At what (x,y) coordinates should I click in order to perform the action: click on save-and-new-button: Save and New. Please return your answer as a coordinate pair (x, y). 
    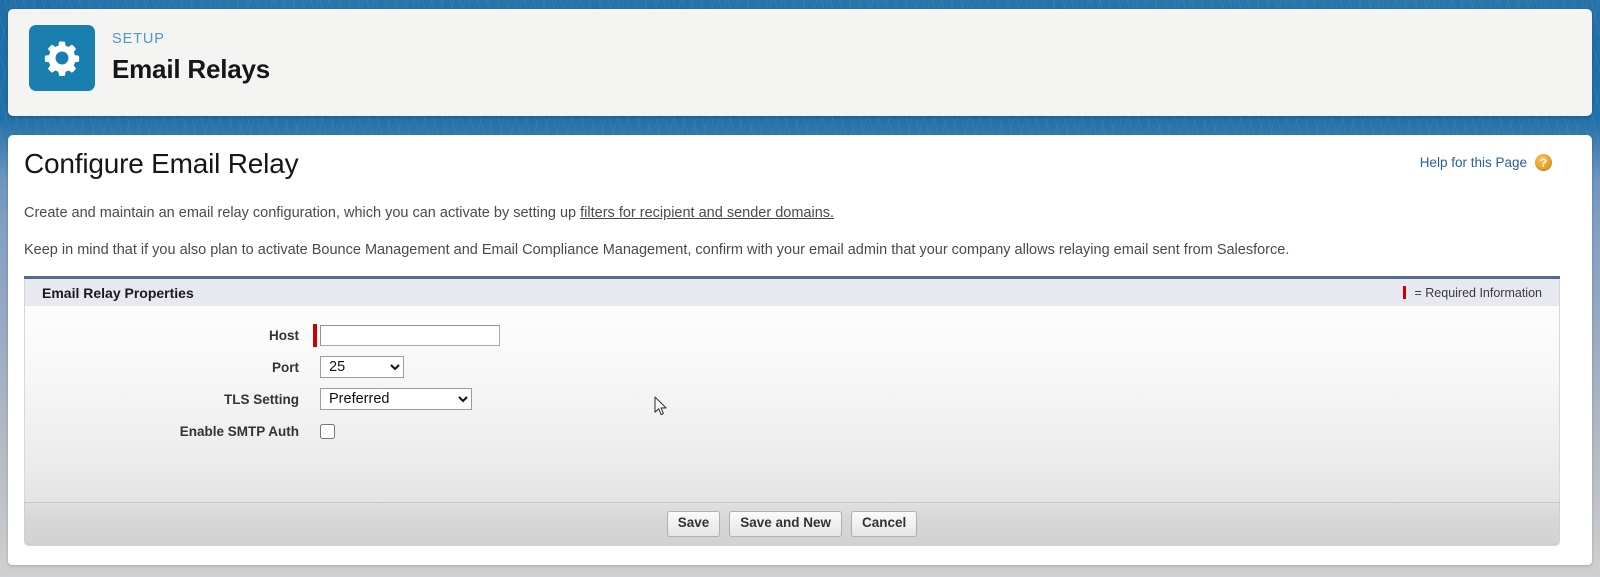
    Looking at the image, I should click on (786, 524).